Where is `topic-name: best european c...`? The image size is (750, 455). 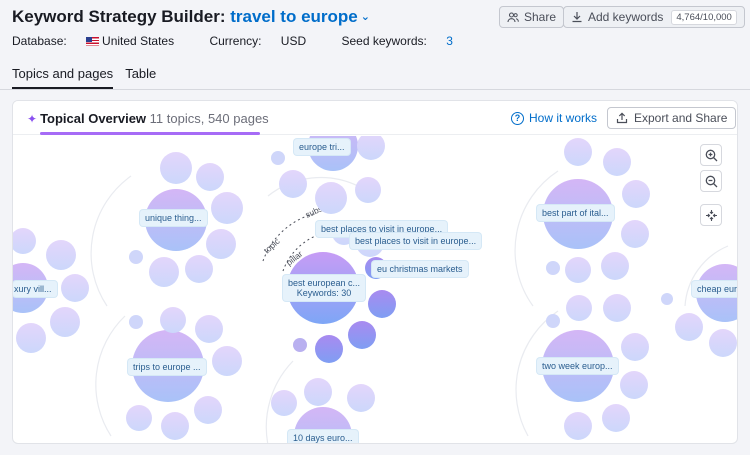
topic-name: best european c... is located at coordinates (324, 283).